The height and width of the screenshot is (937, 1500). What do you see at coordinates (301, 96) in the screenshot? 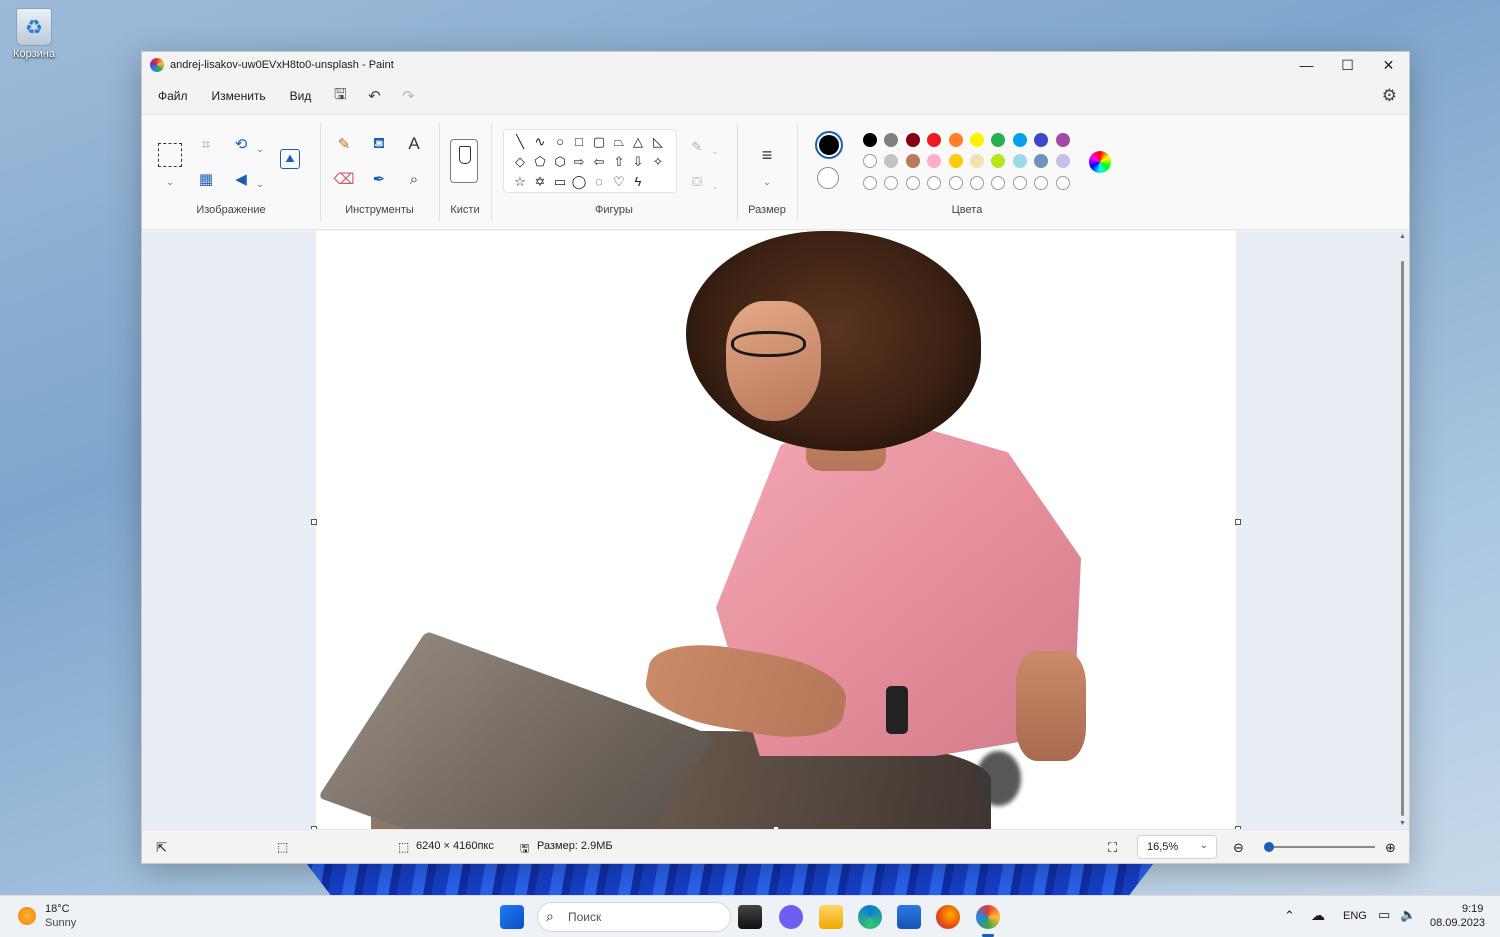
I see `menu-view: Вид` at bounding box center [301, 96].